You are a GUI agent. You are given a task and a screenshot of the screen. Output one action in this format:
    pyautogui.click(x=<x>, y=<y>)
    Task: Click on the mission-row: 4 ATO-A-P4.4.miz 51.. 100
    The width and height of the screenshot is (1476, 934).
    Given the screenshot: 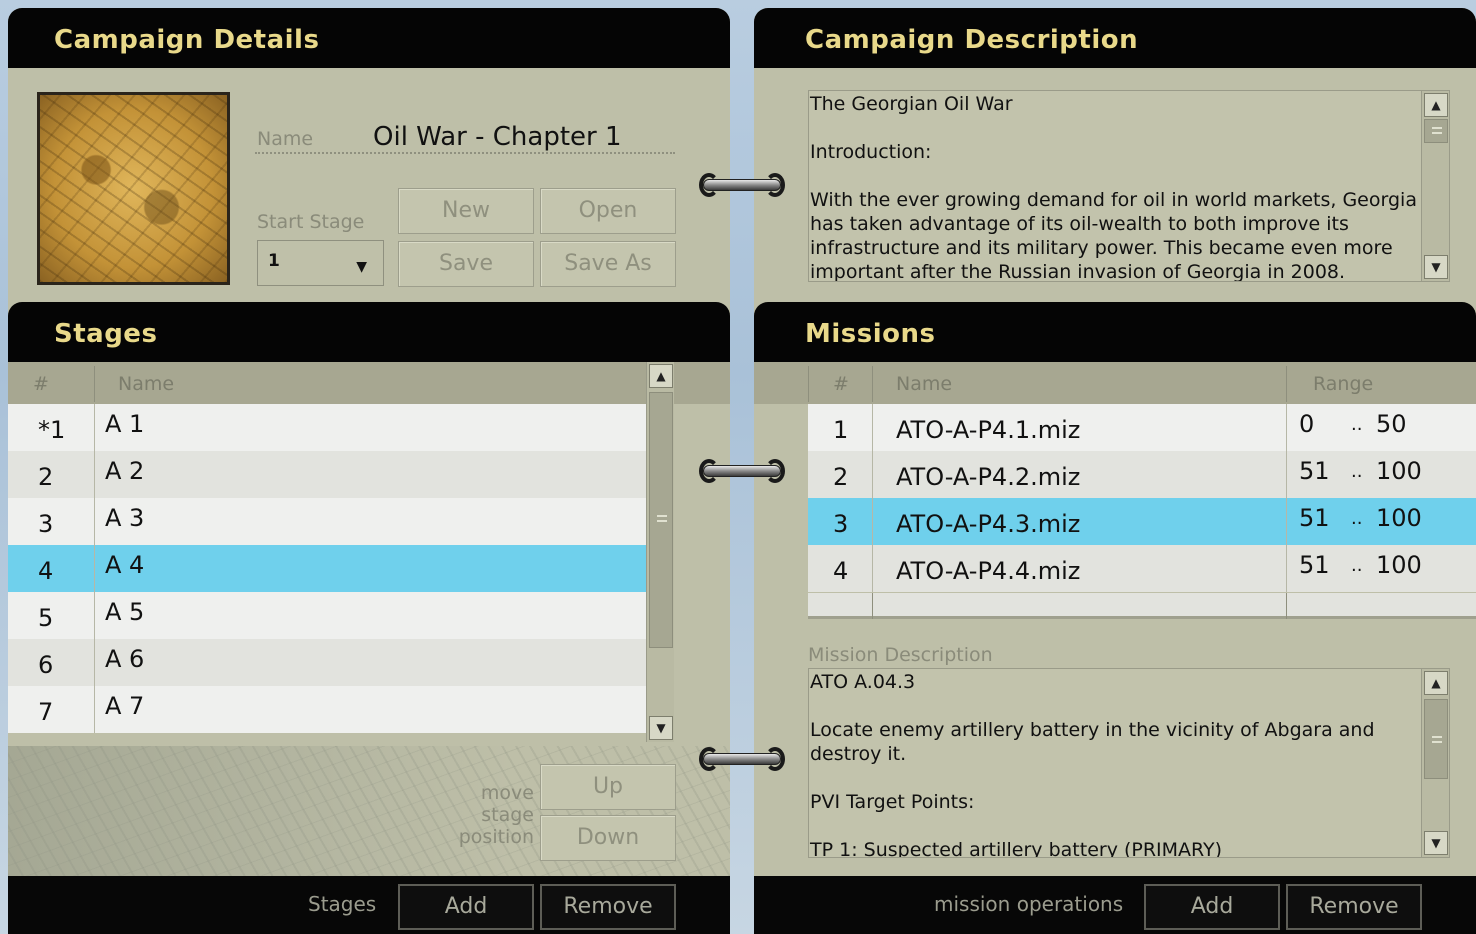 What is the action you would take?
    pyautogui.click(x=1142, y=568)
    